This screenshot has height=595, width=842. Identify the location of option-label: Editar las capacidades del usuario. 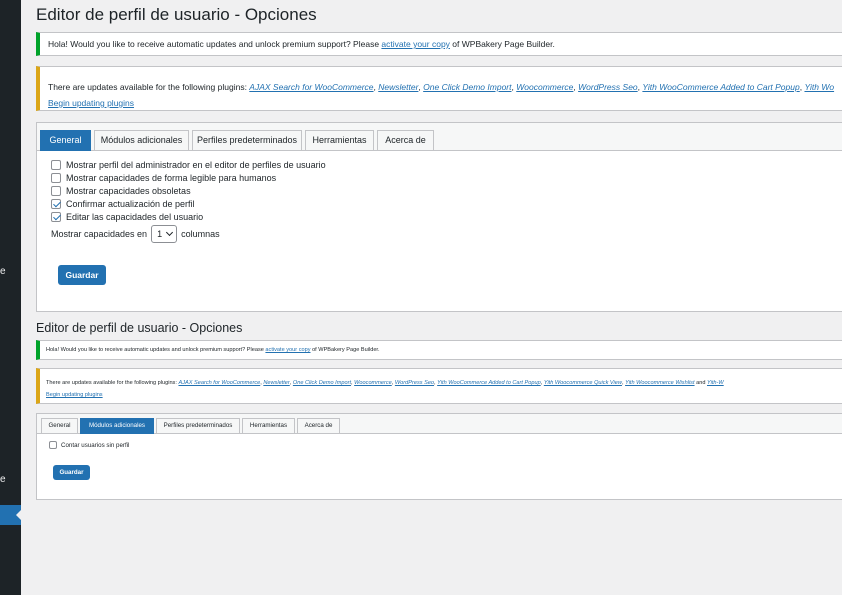
(135, 217).